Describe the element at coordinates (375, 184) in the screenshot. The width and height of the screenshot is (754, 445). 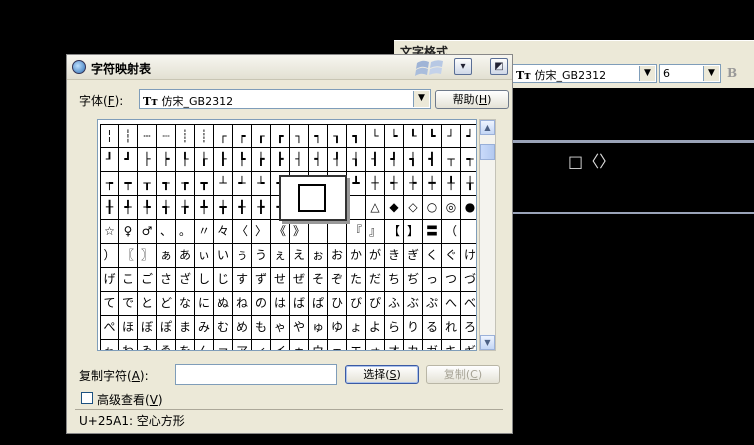
I see `character-cell: ┼` at that location.